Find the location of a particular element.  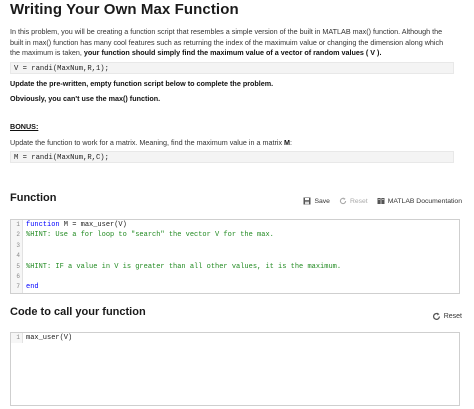

save-label: Save is located at coordinates (322, 201).